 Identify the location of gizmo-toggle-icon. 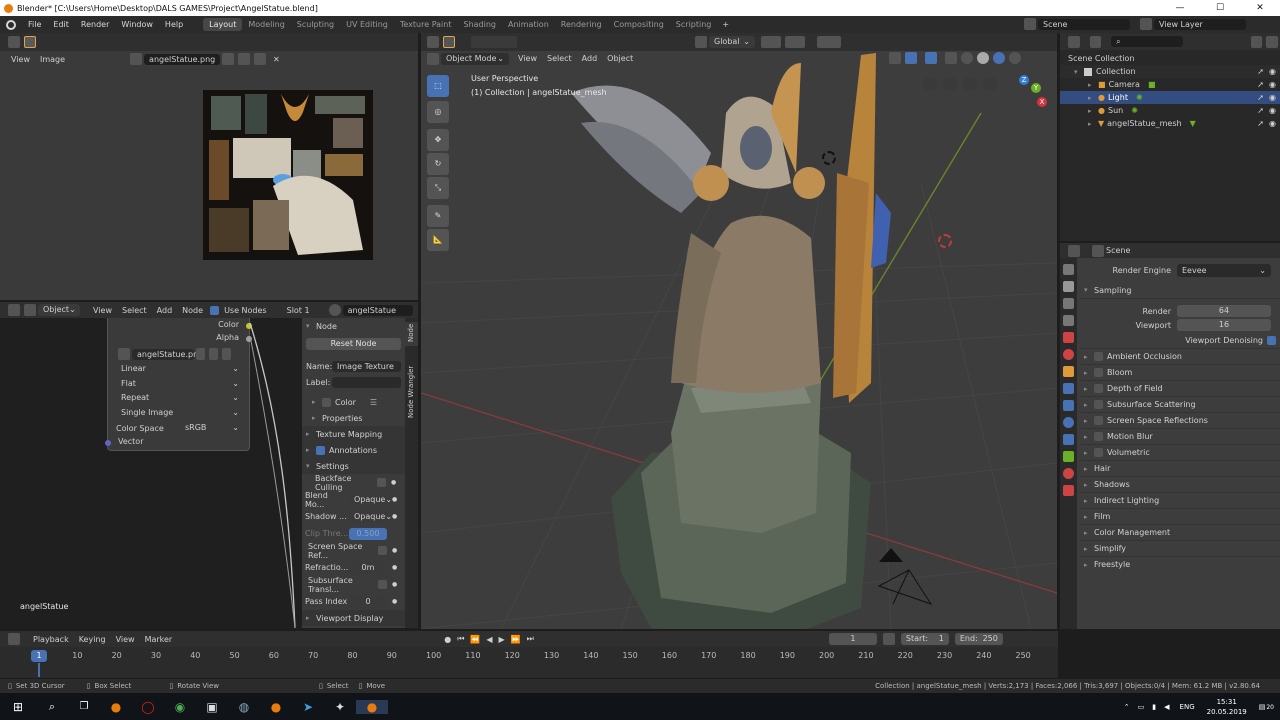
(911, 58).